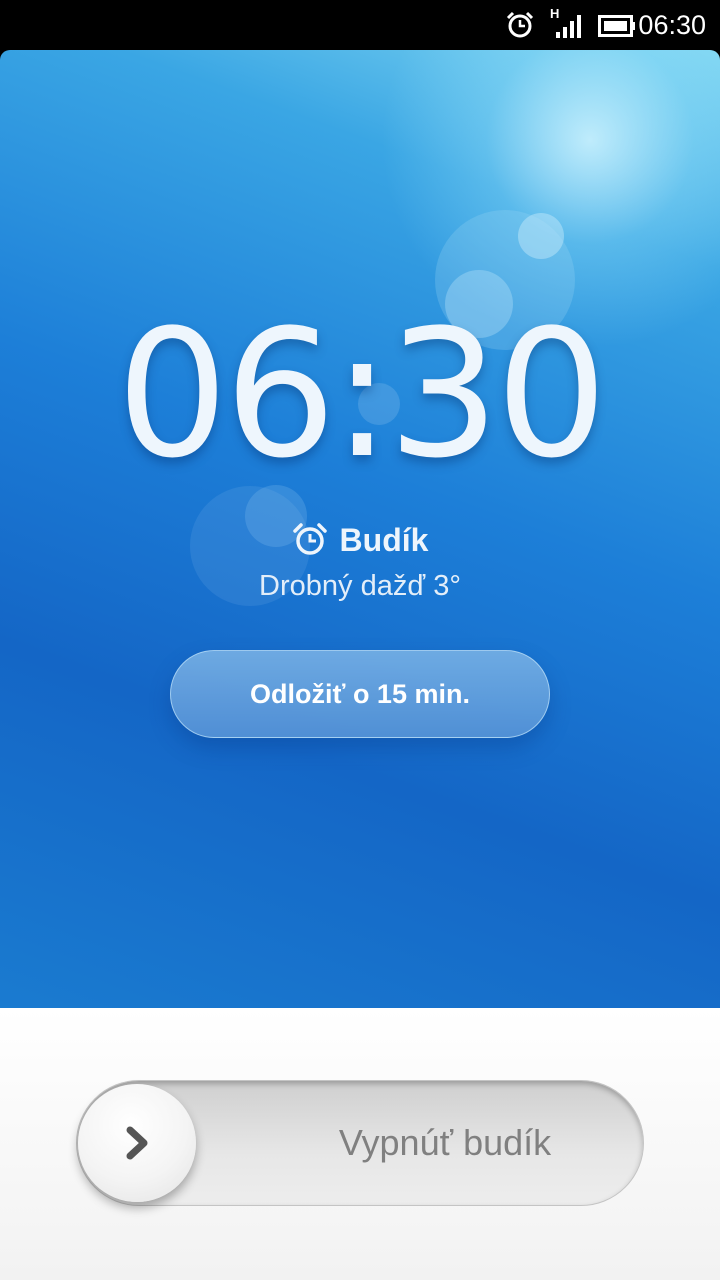 The width and height of the screenshot is (720, 1280). What do you see at coordinates (541, 236) in the screenshot?
I see `bokeh-circle` at bounding box center [541, 236].